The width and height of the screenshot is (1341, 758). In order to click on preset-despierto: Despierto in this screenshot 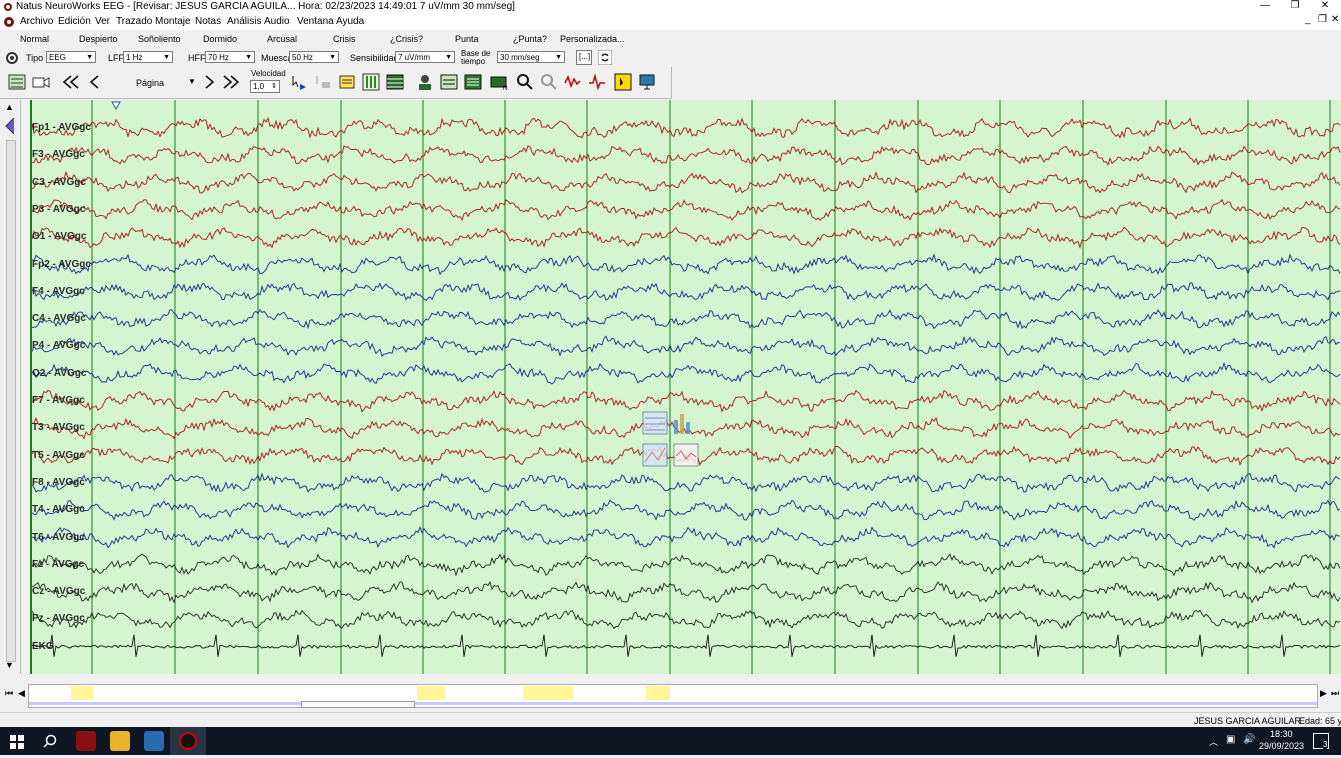, I will do `click(98, 39)`.